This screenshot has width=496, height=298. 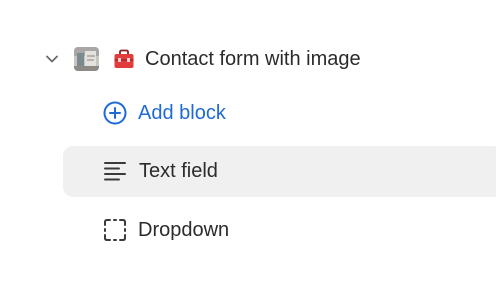 I want to click on add-block-label: Add block, so click(x=182, y=113).